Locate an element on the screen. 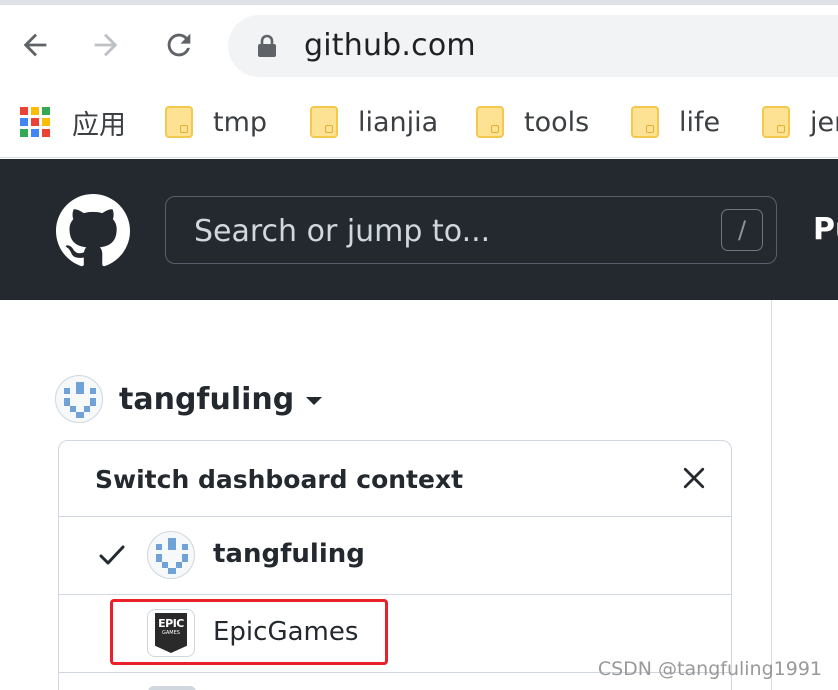 The image size is (838, 690). context-item-label: tangfuling is located at coordinates (289, 554).